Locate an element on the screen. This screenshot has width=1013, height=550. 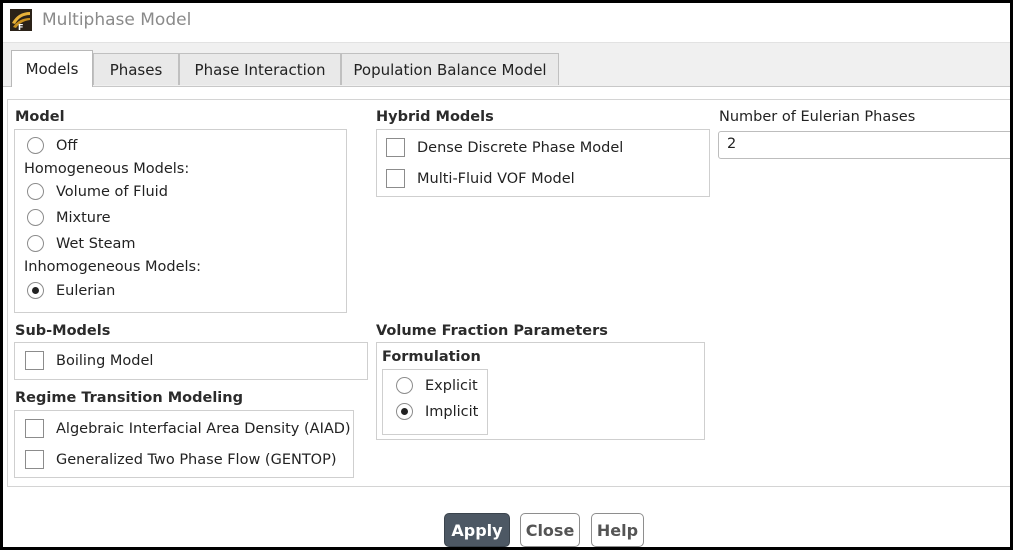
radio-explicit: Explicit is located at coordinates (437, 385).